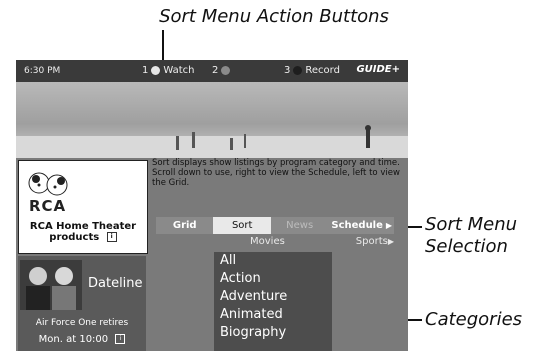 This screenshot has height=351, width=548. I want to click on category-item-all: All, so click(273, 261).